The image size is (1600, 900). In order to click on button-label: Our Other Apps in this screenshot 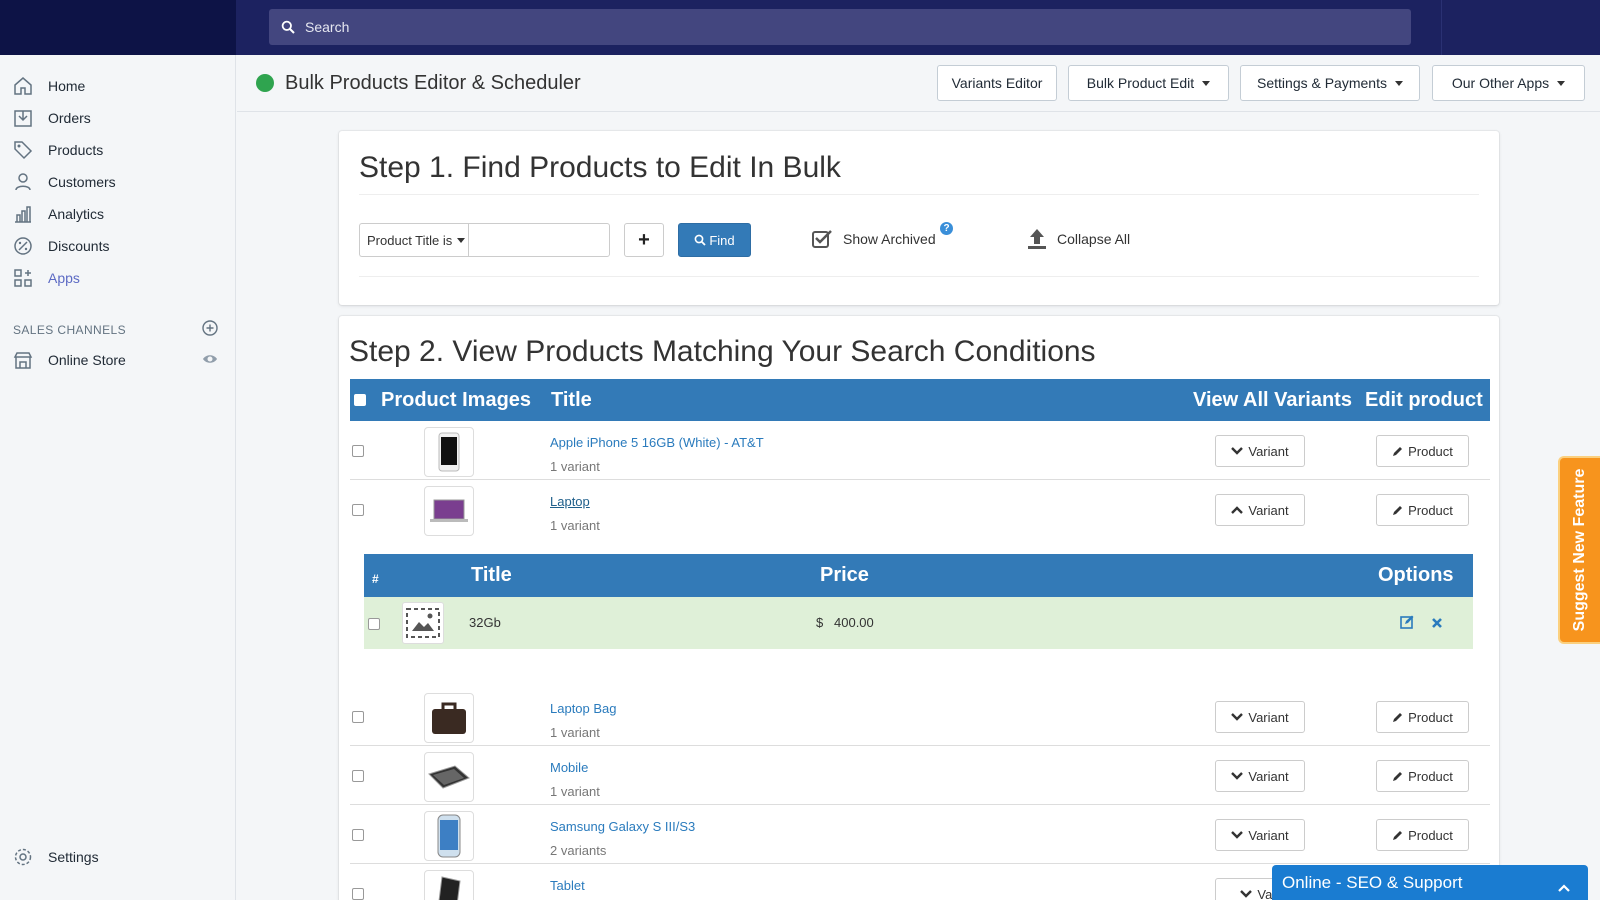, I will do `click(1500, 83)`.